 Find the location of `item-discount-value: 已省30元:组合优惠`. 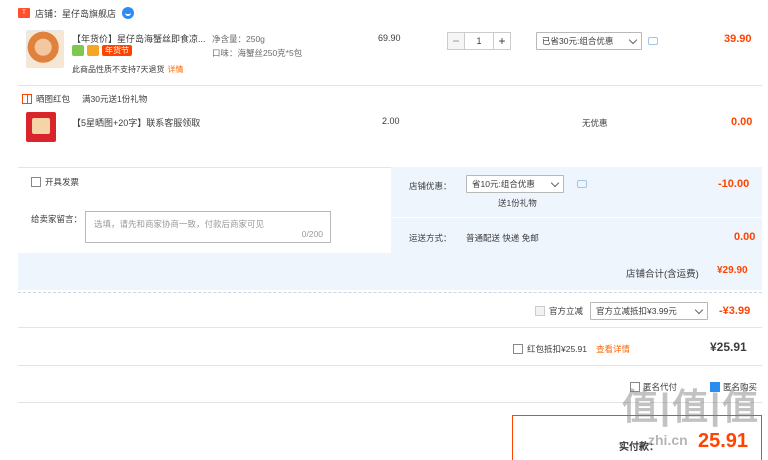

item-discount-value: 已省30元:组合优惠 is located at coordinates (578, 41).